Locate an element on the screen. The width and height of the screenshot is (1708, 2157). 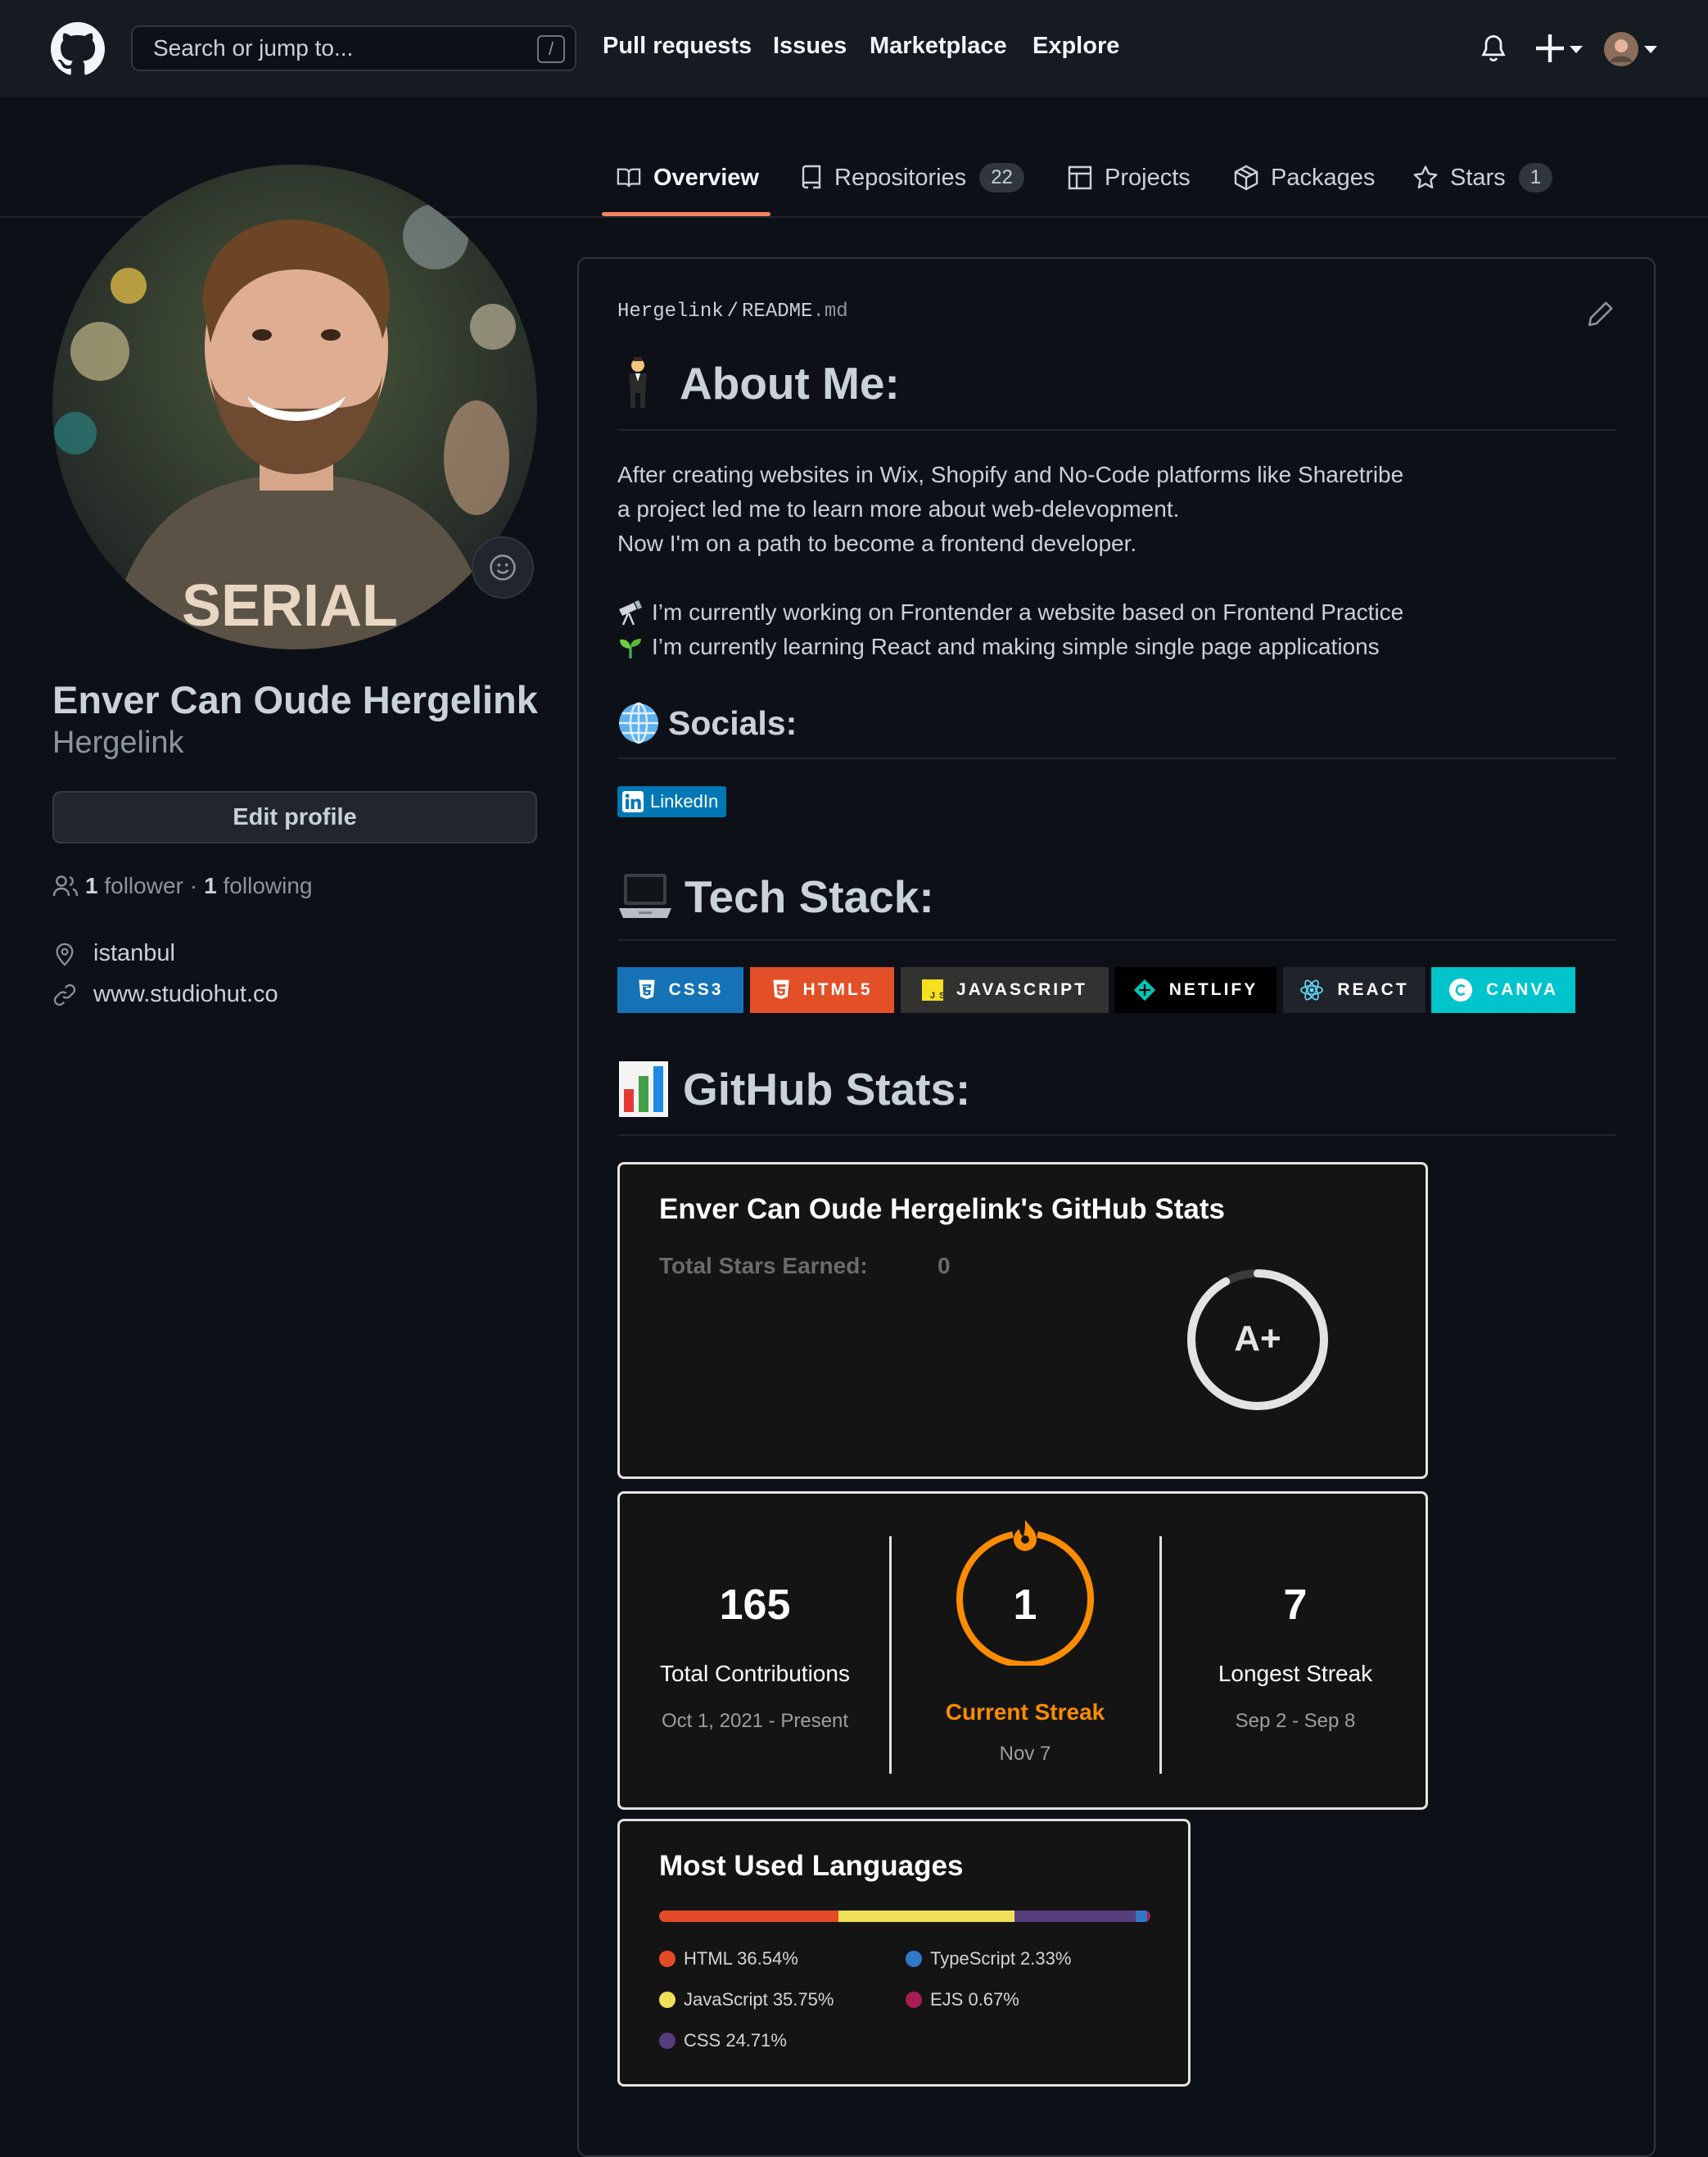
search-input: Search or jump to... / is located at coordinates (353, 48).